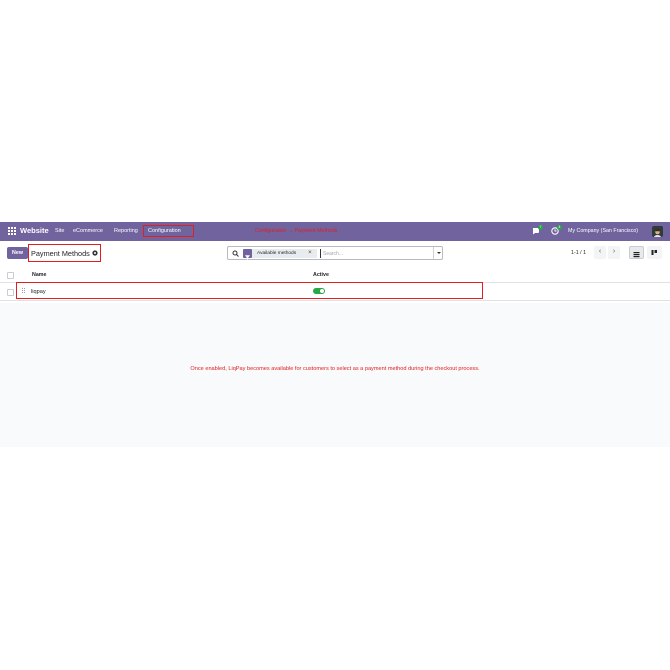 This screenshot has height=670, width=670. Describe the element at coordinates (17, 253) in the screenshot. I see `new-button: New` at that location.